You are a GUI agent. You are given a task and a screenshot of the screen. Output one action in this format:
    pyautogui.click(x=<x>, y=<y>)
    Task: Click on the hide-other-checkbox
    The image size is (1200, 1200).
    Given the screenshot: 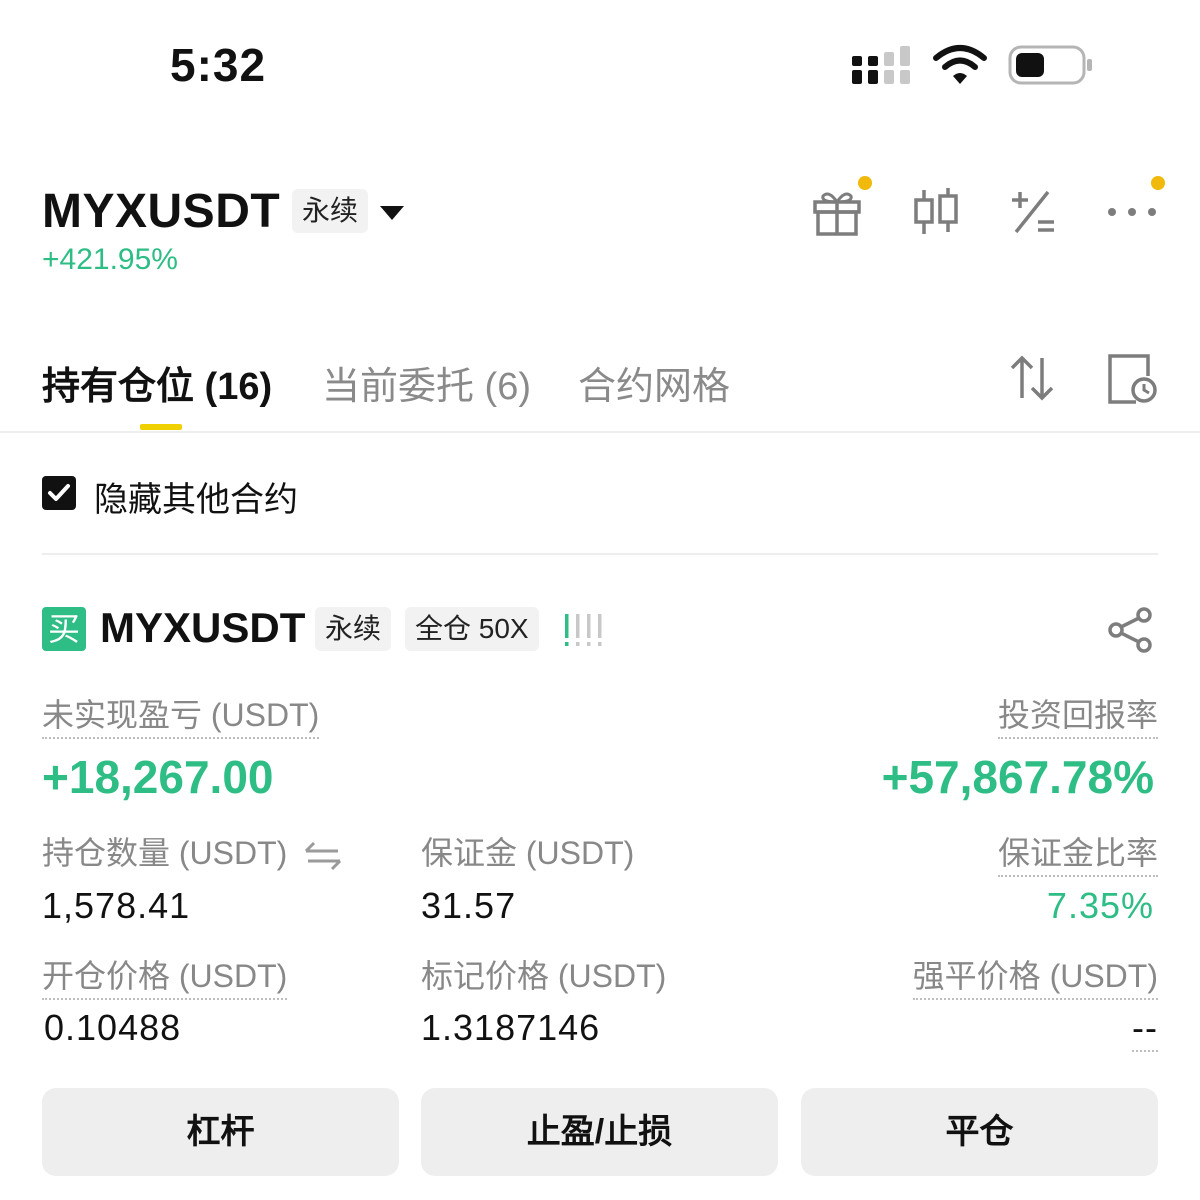 What is the action you would take?
    pyautogui.click(x=59, y=493)
    